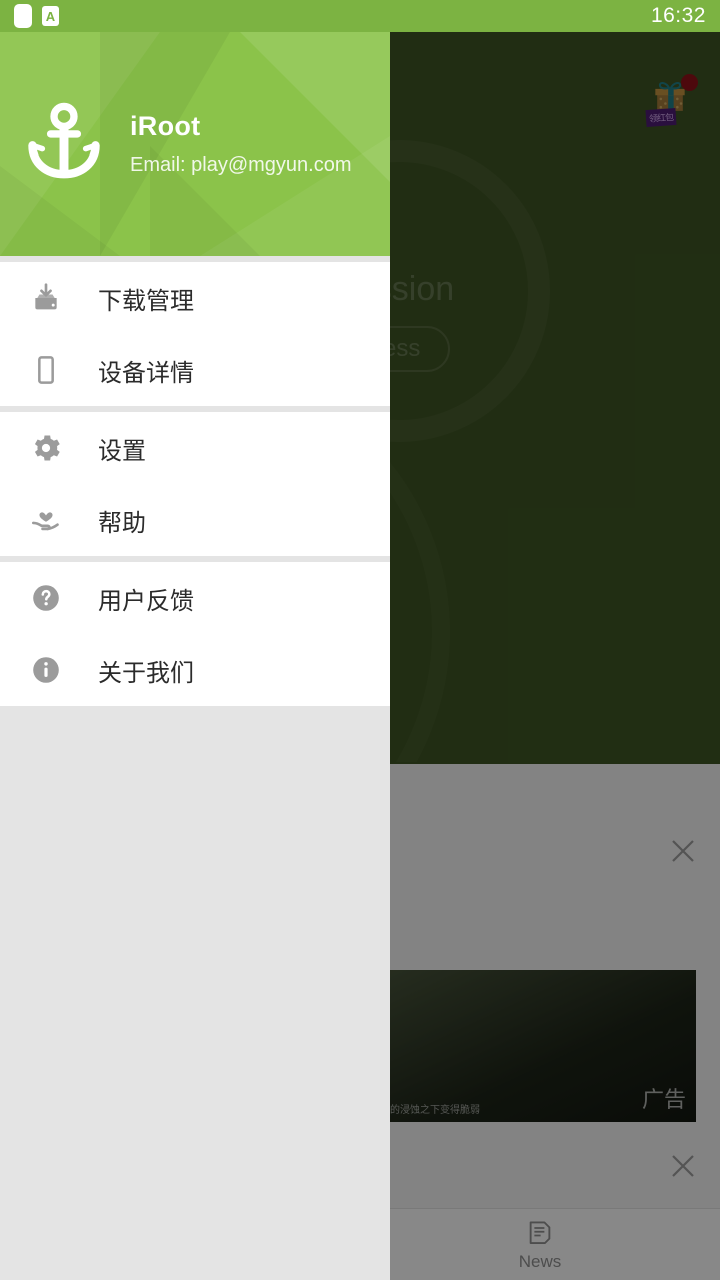  What do you see at coordinates (241, 165) in the screenshot?
I see `profile-email: Email: play@mgyun.com` at bounding box center [241, 165].